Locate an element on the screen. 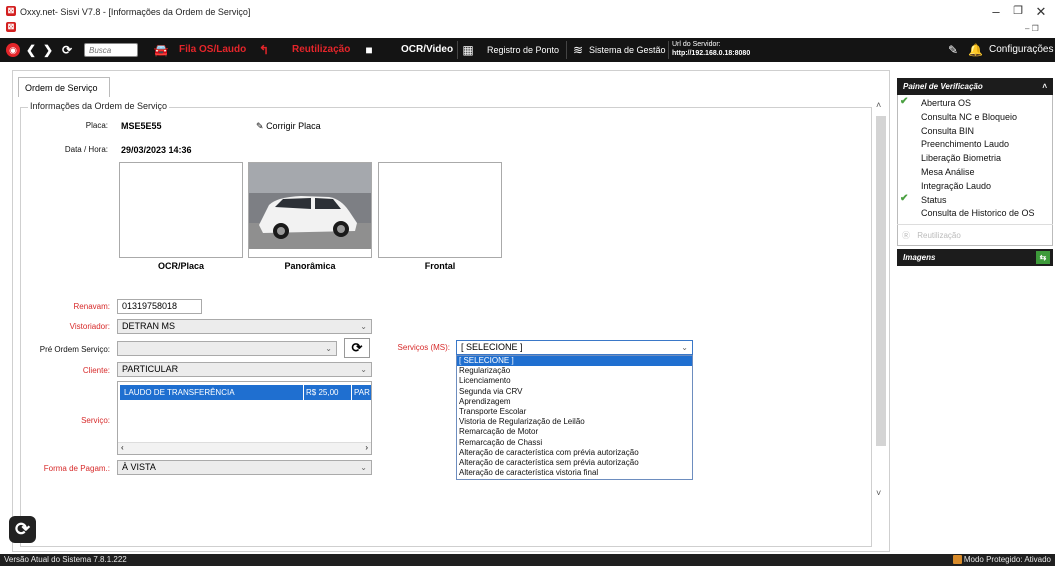  reuse-icon: Ⓡ is located at coordinates (906, 235).